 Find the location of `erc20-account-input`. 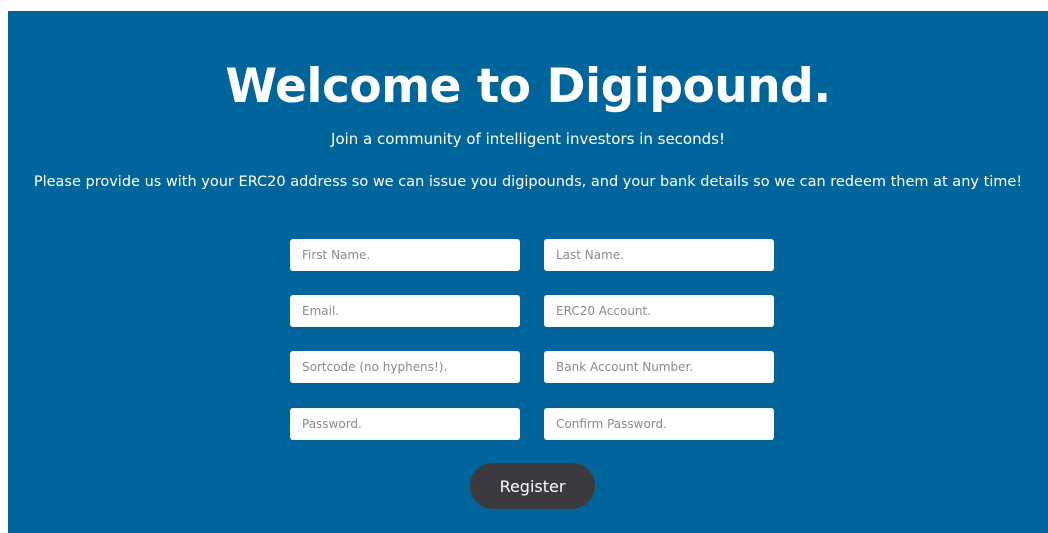

erc20-account-input is located at coordinates (659, 311).